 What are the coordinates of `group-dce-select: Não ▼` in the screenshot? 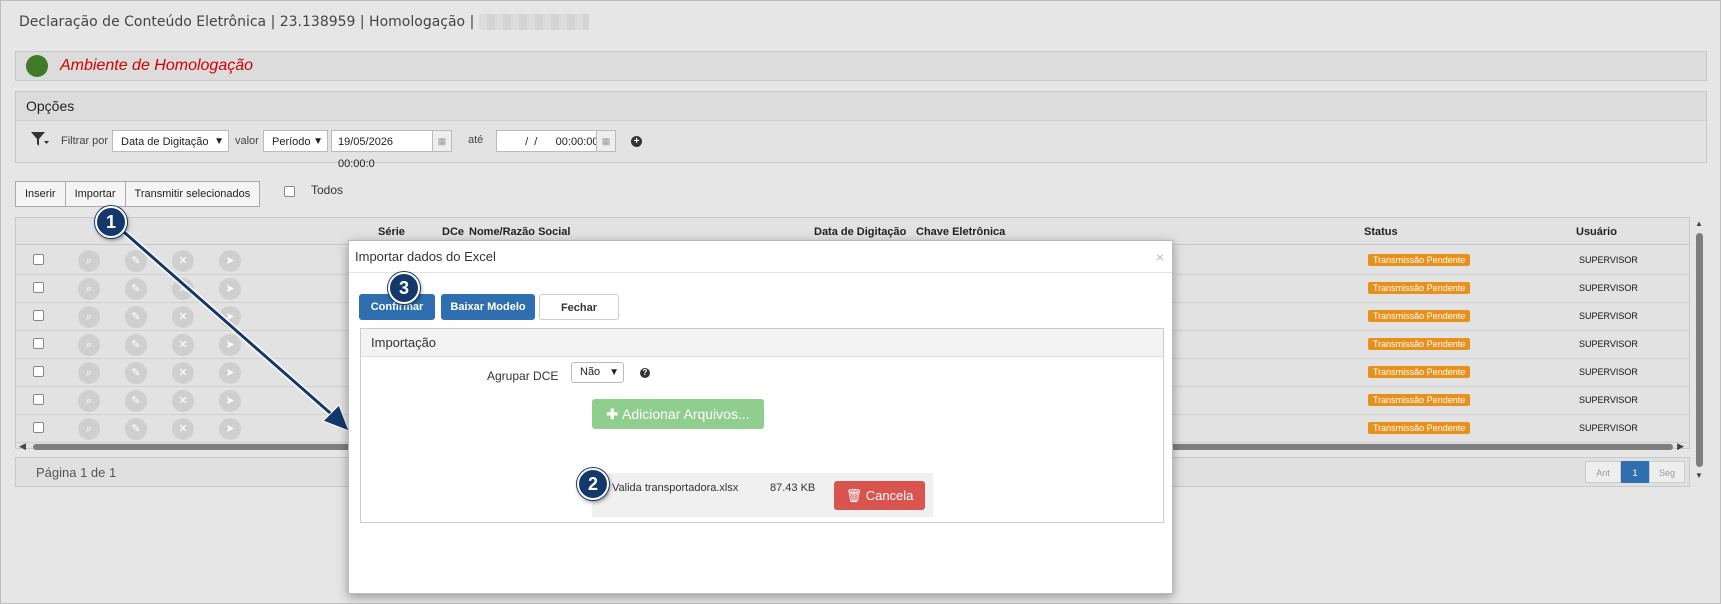 It's located at (597, 372).